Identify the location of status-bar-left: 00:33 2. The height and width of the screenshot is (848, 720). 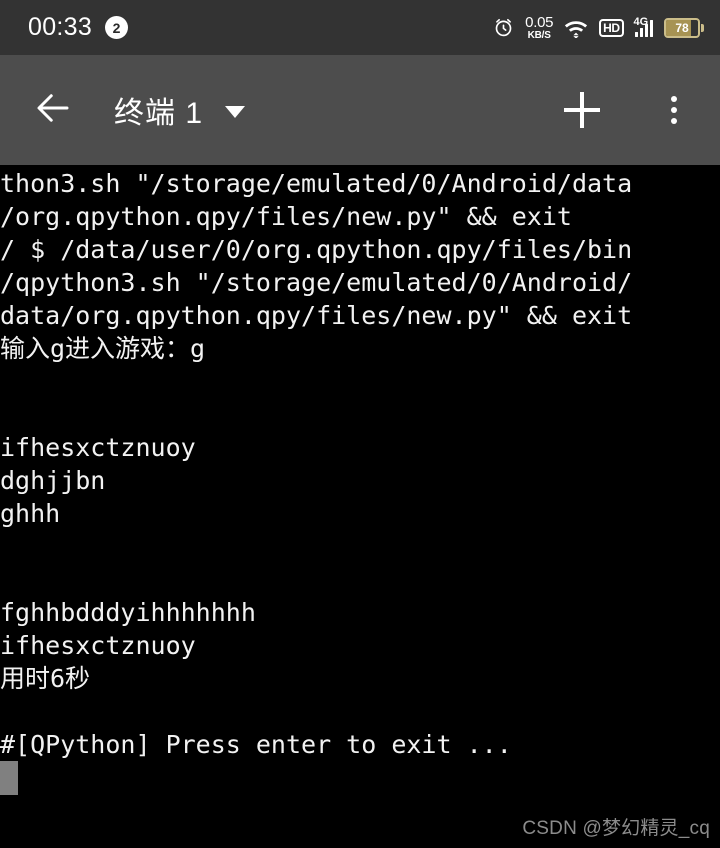
(78, 27).